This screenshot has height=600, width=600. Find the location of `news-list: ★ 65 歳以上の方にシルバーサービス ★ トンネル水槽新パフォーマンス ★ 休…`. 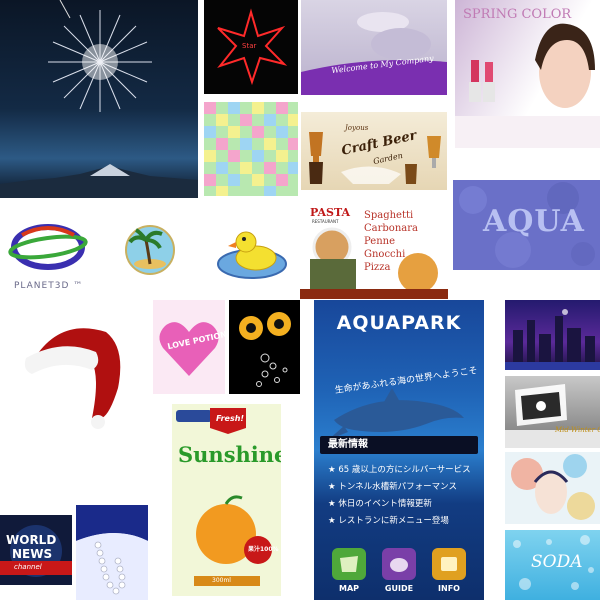

news-list: ★ 65 歳以上の方にシルバーサービス ★ トンネル水槽新パフォーマンス ★ 休… is located at coordinates (399, 496).